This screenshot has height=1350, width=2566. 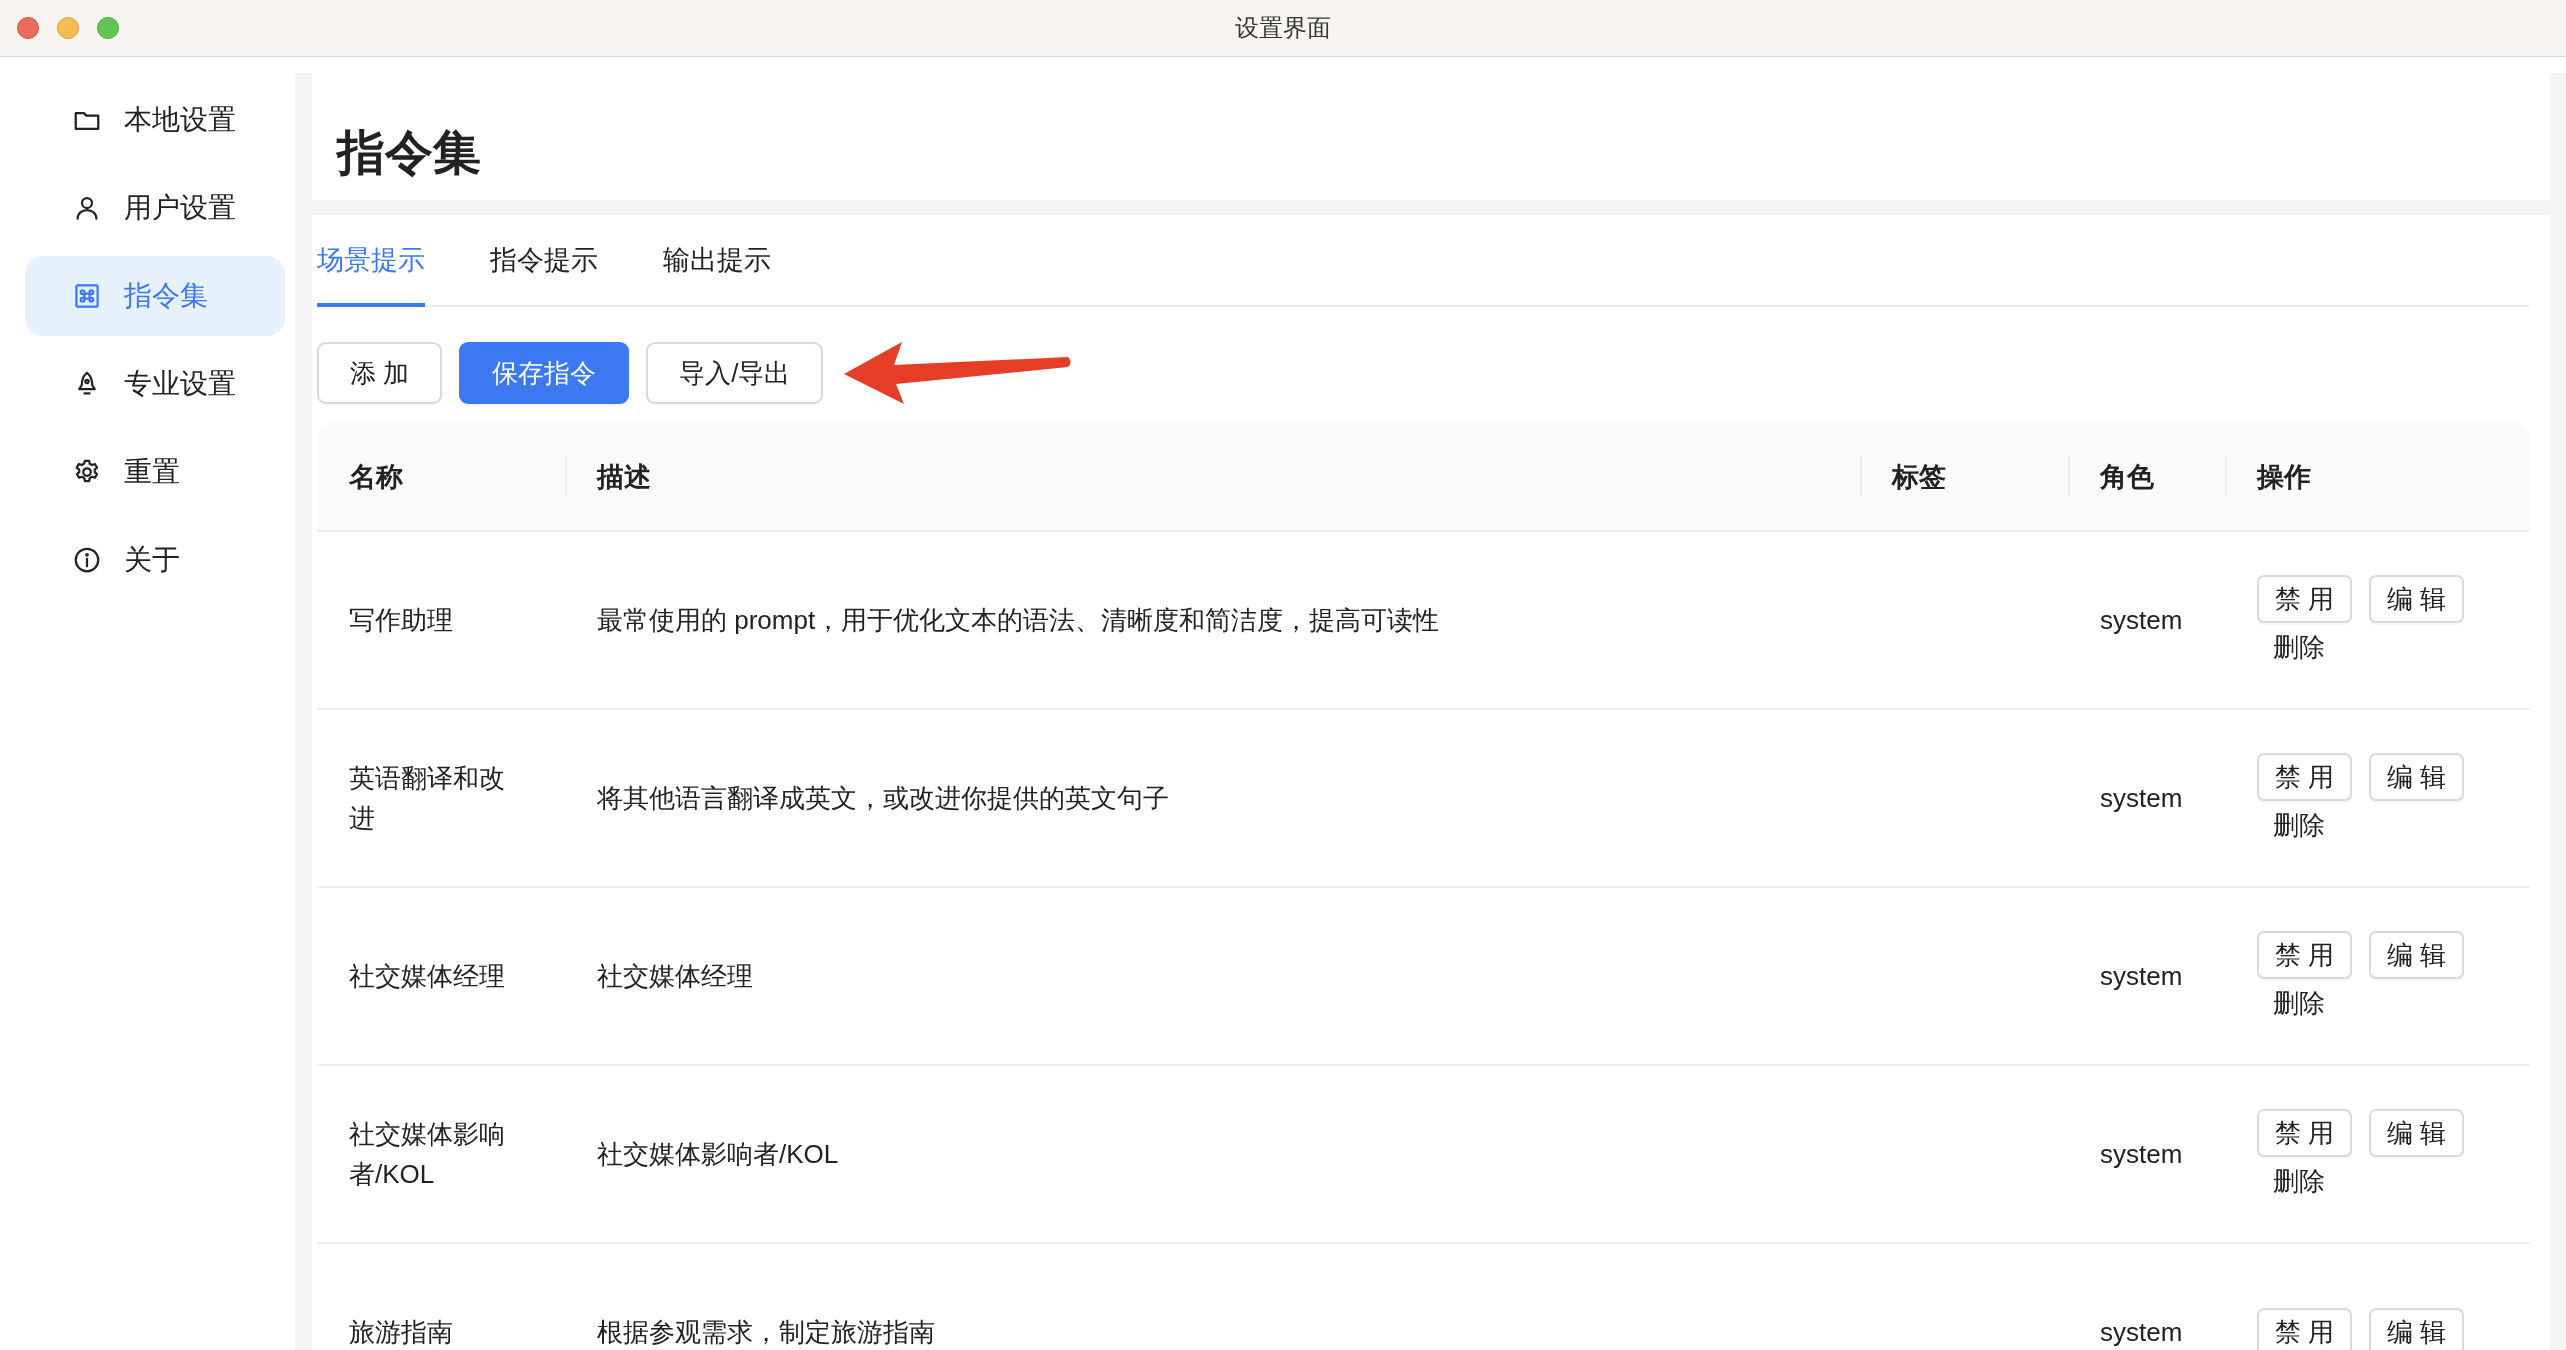 What do you see at coordinates (155, 120) in the screenshot?
I see `sidebar-item: 本地设置` at bounding box center [155, 120].